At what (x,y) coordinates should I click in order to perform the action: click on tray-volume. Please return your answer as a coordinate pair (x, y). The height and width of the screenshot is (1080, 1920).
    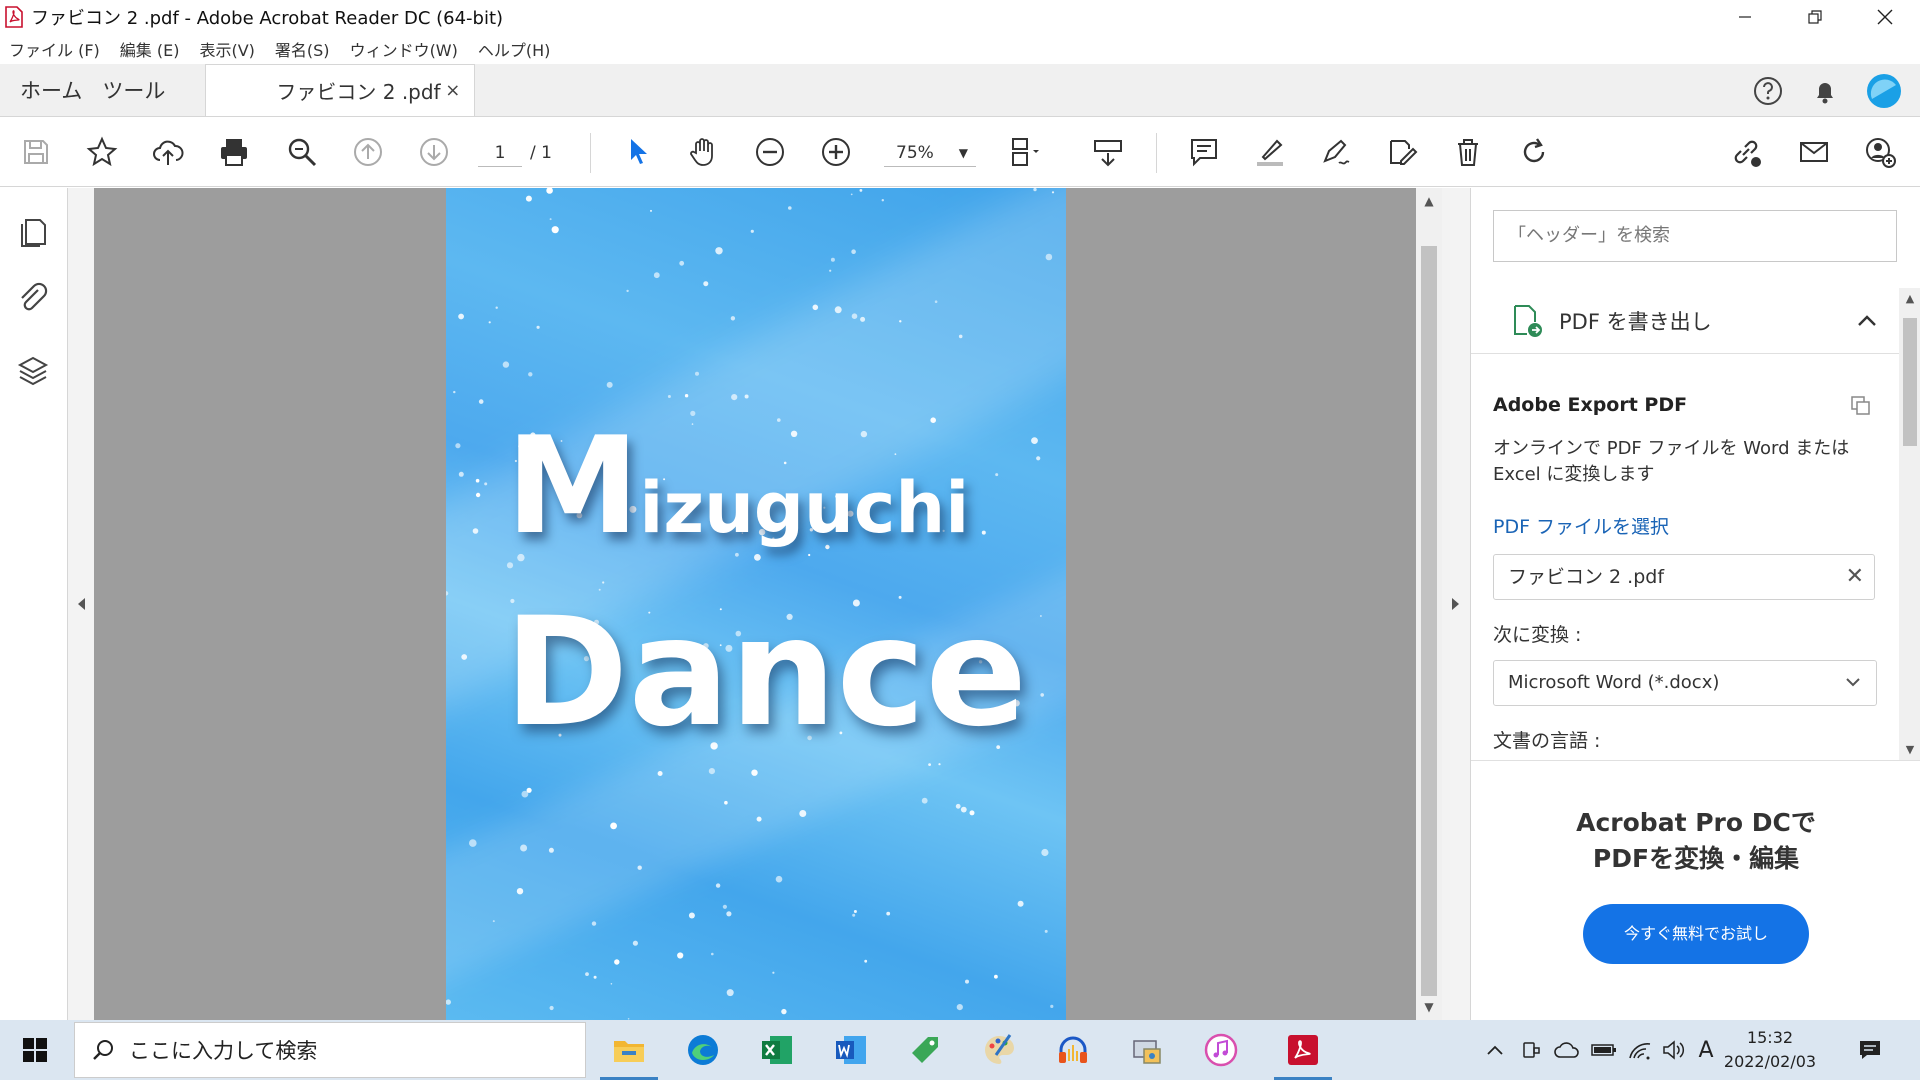
    Looking at the image, I should click on (1674, 1050).